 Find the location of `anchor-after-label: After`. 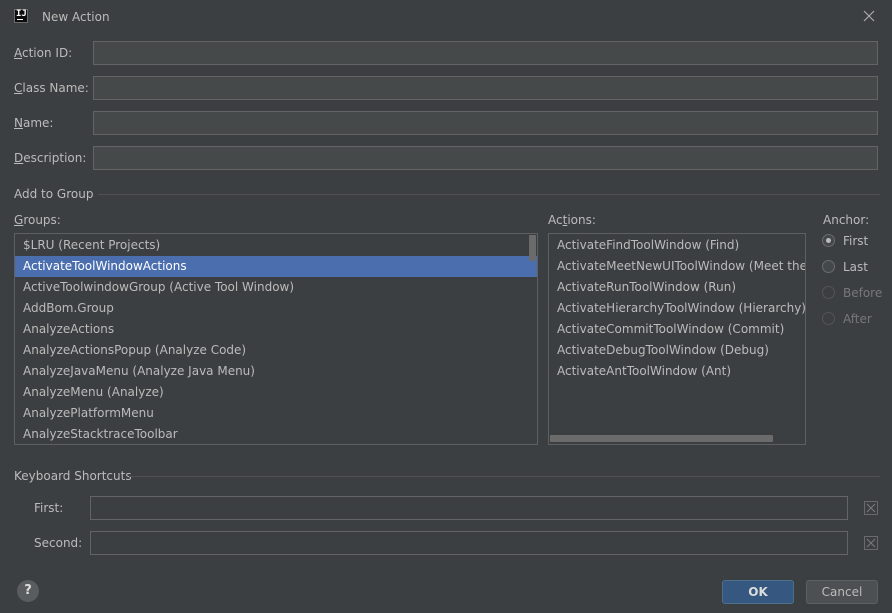

anchor-after-label: After is located at coordinates (857, 319).